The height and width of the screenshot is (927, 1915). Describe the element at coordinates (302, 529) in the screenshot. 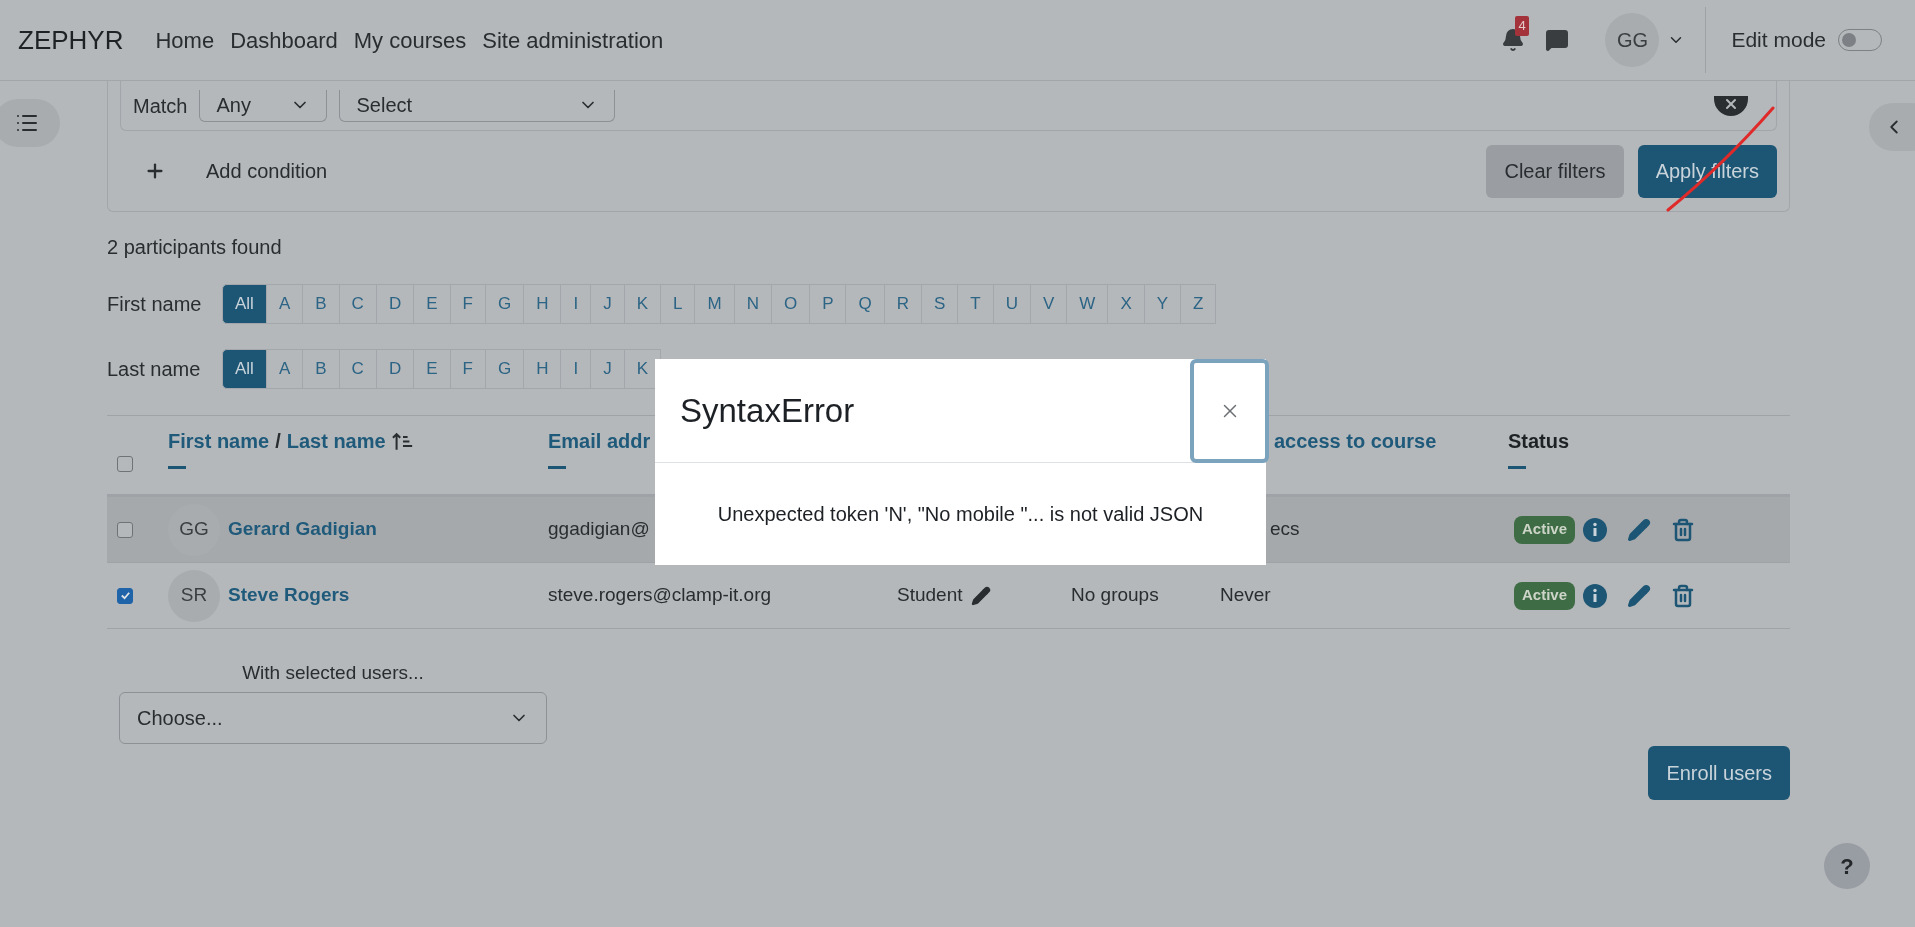

I see `user-name-link: Gerard Gadigian` at that location.